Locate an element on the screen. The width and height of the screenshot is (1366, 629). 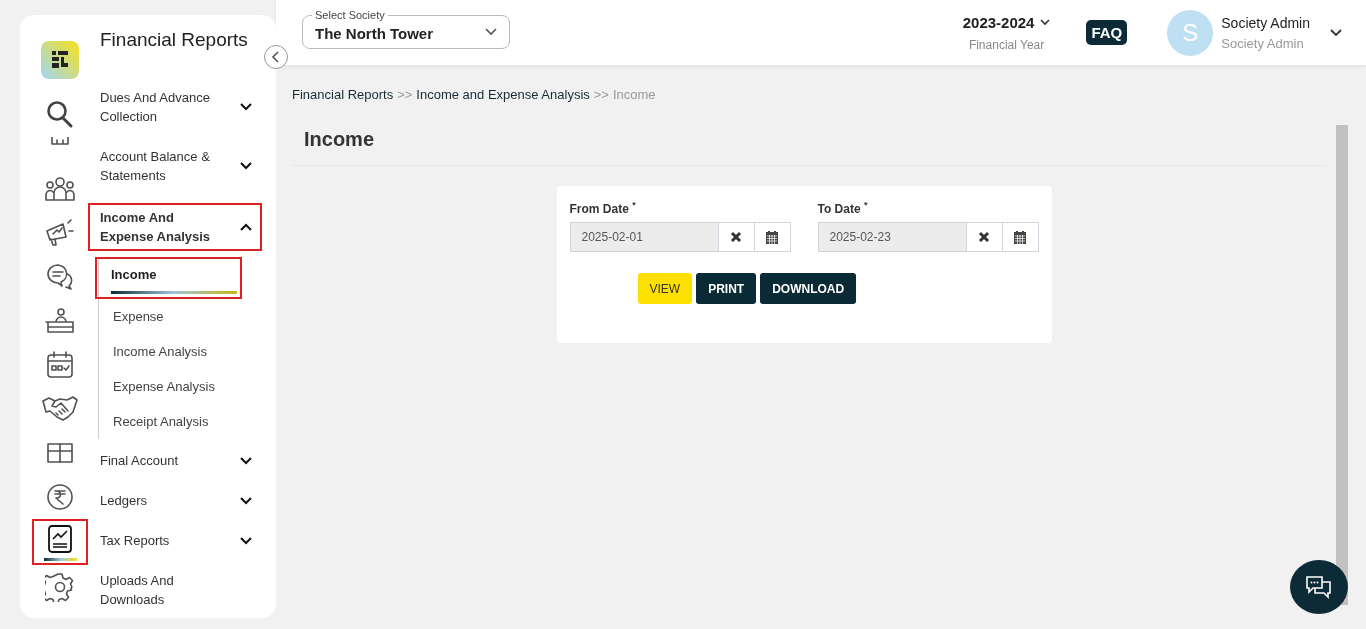
submenu-item: Expense Analysis is located at coordinates (169, 386).